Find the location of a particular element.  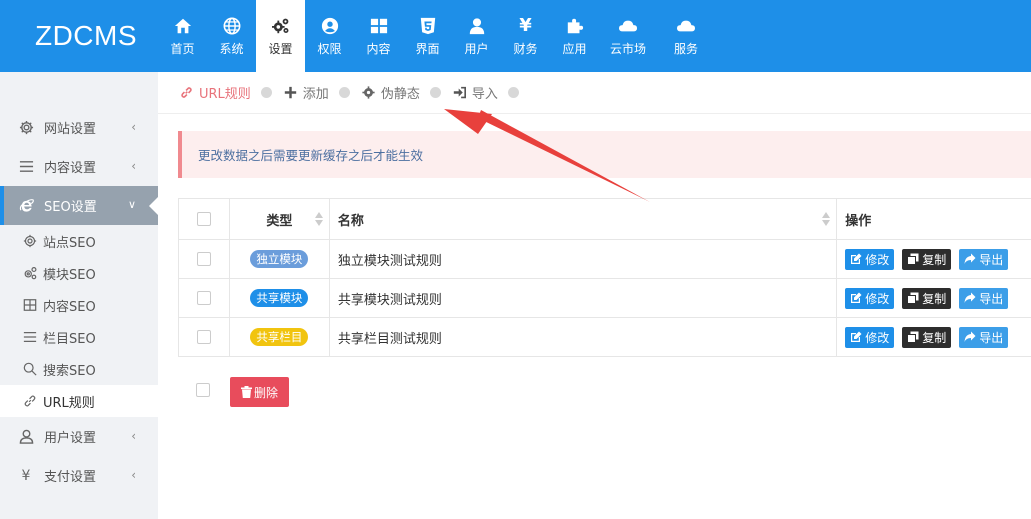

sidebar-item-payment-settings: ¥ 支付设置 ‹ is located at coordinates (79, 475).